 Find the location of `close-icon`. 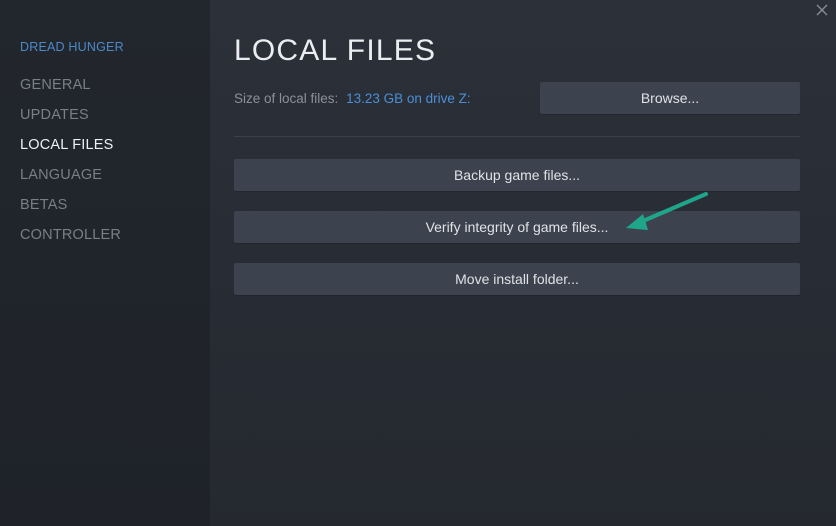

close-icon is located at coordinates (822, 10).